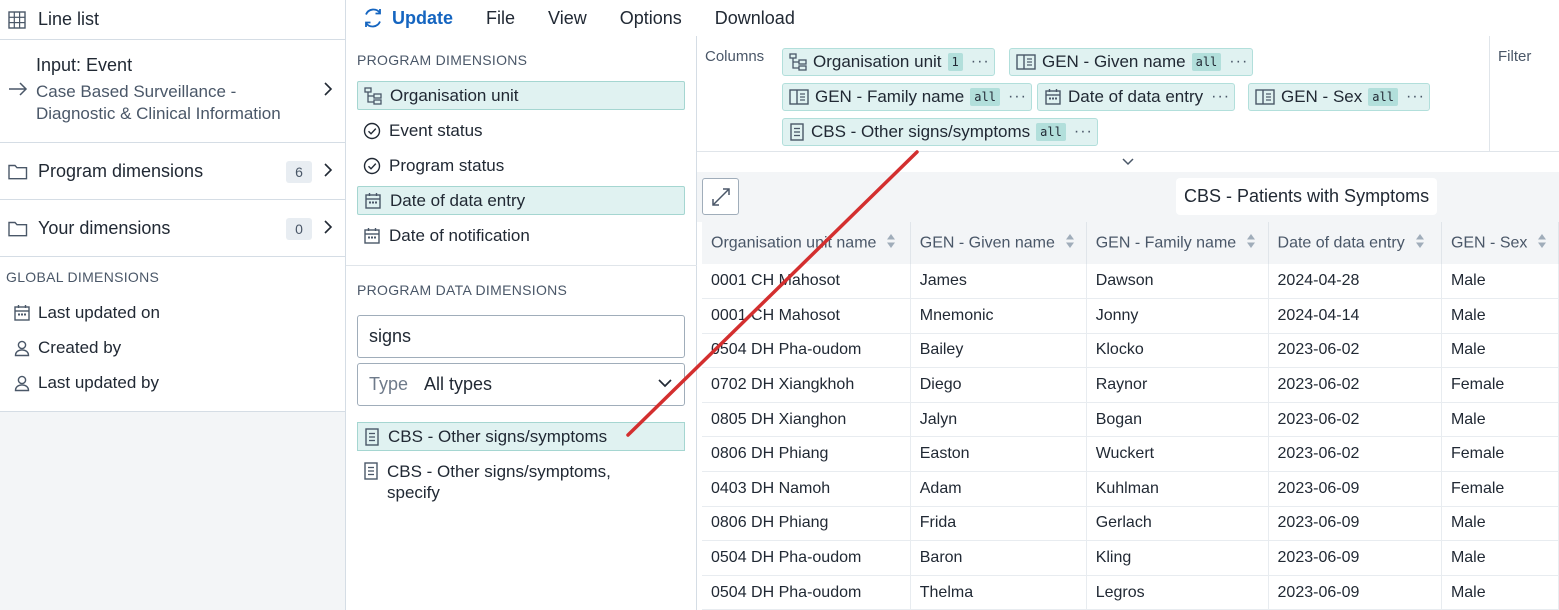  I want to click on data-dim-label: CBS - Other signs/symptoms, so click(498, 436).